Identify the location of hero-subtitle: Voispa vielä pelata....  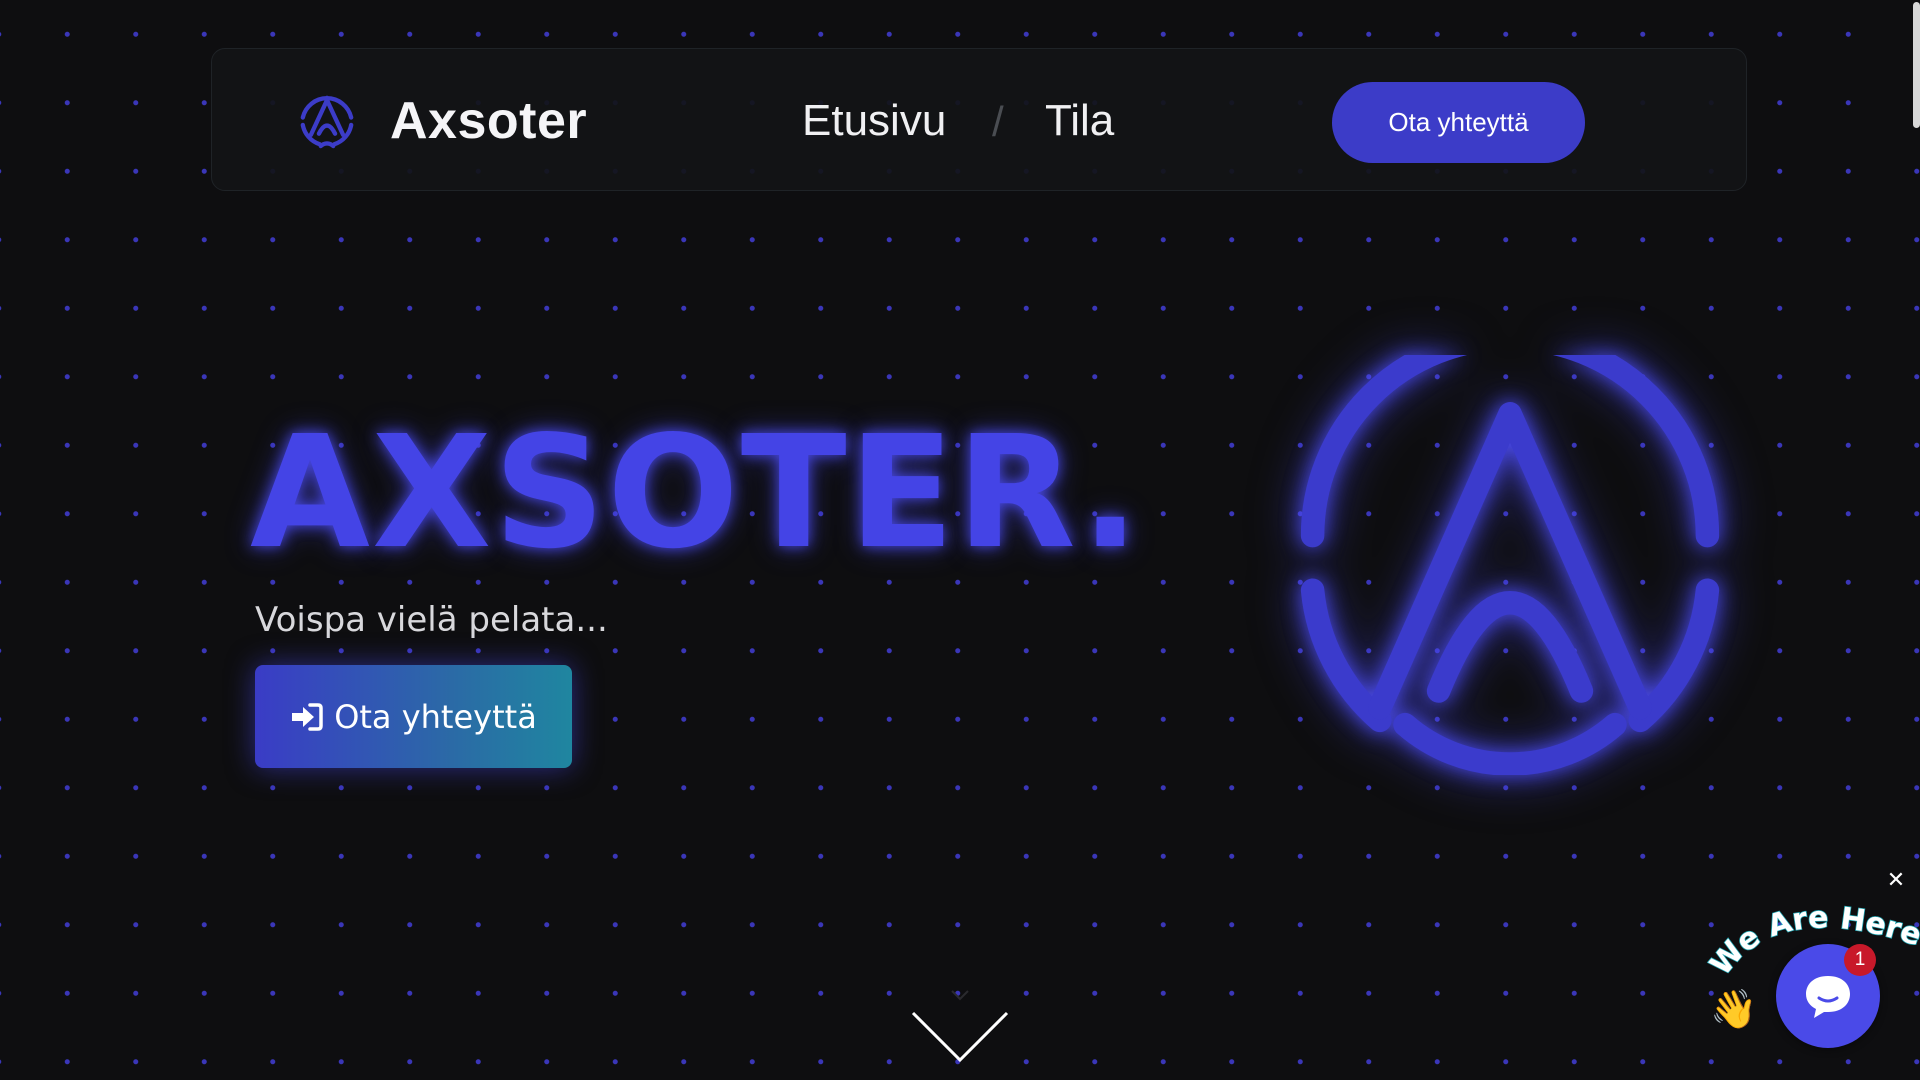
(431, 620).